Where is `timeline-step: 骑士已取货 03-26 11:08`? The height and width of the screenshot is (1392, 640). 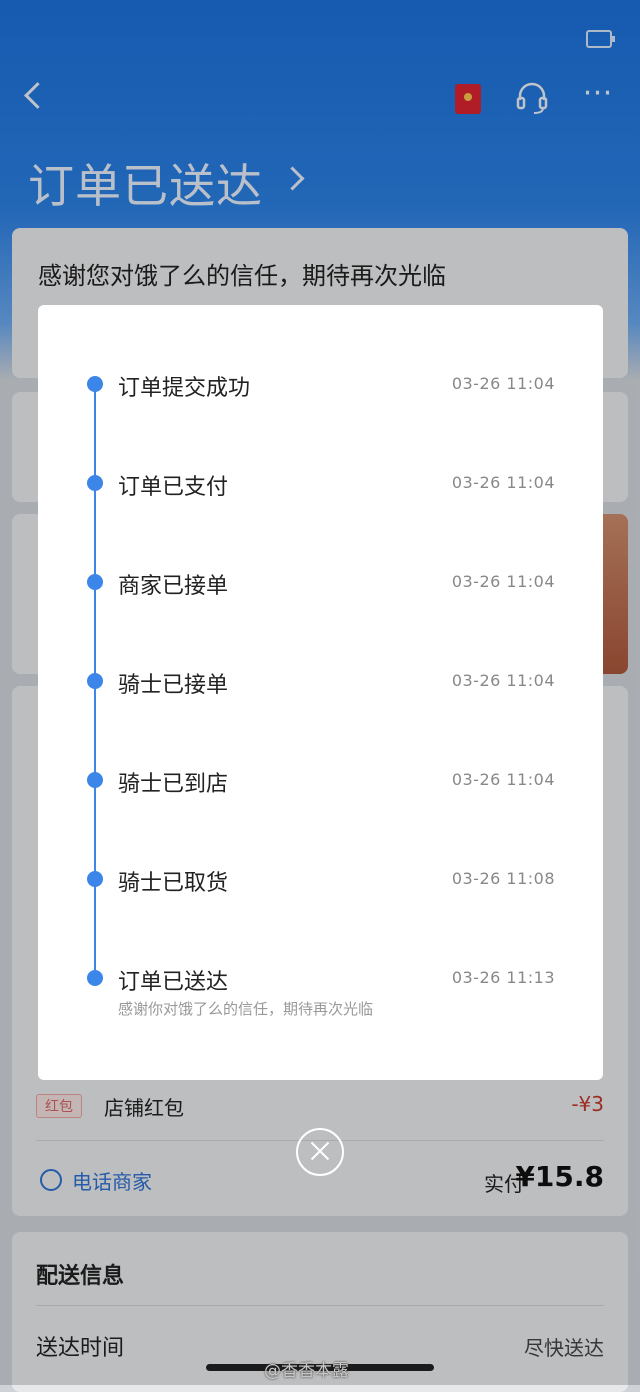
timeline-step: 骑士已取货 03-26 11:08 is located at coordinates (320, 895).